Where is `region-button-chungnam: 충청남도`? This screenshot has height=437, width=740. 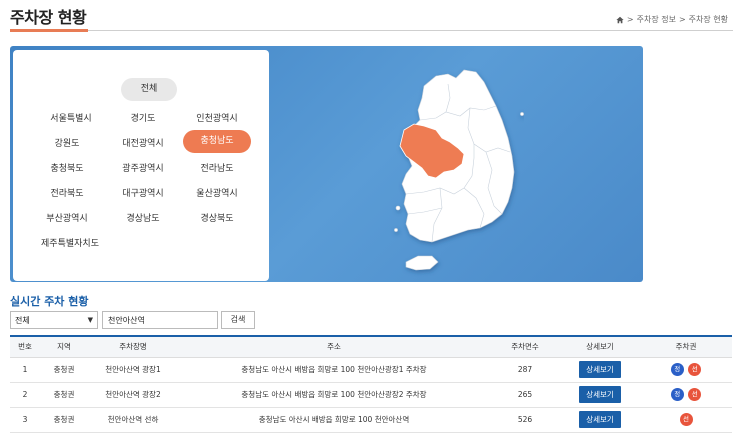 region-button-chungnam: 충청남도 is located at coordinates (217, 141).